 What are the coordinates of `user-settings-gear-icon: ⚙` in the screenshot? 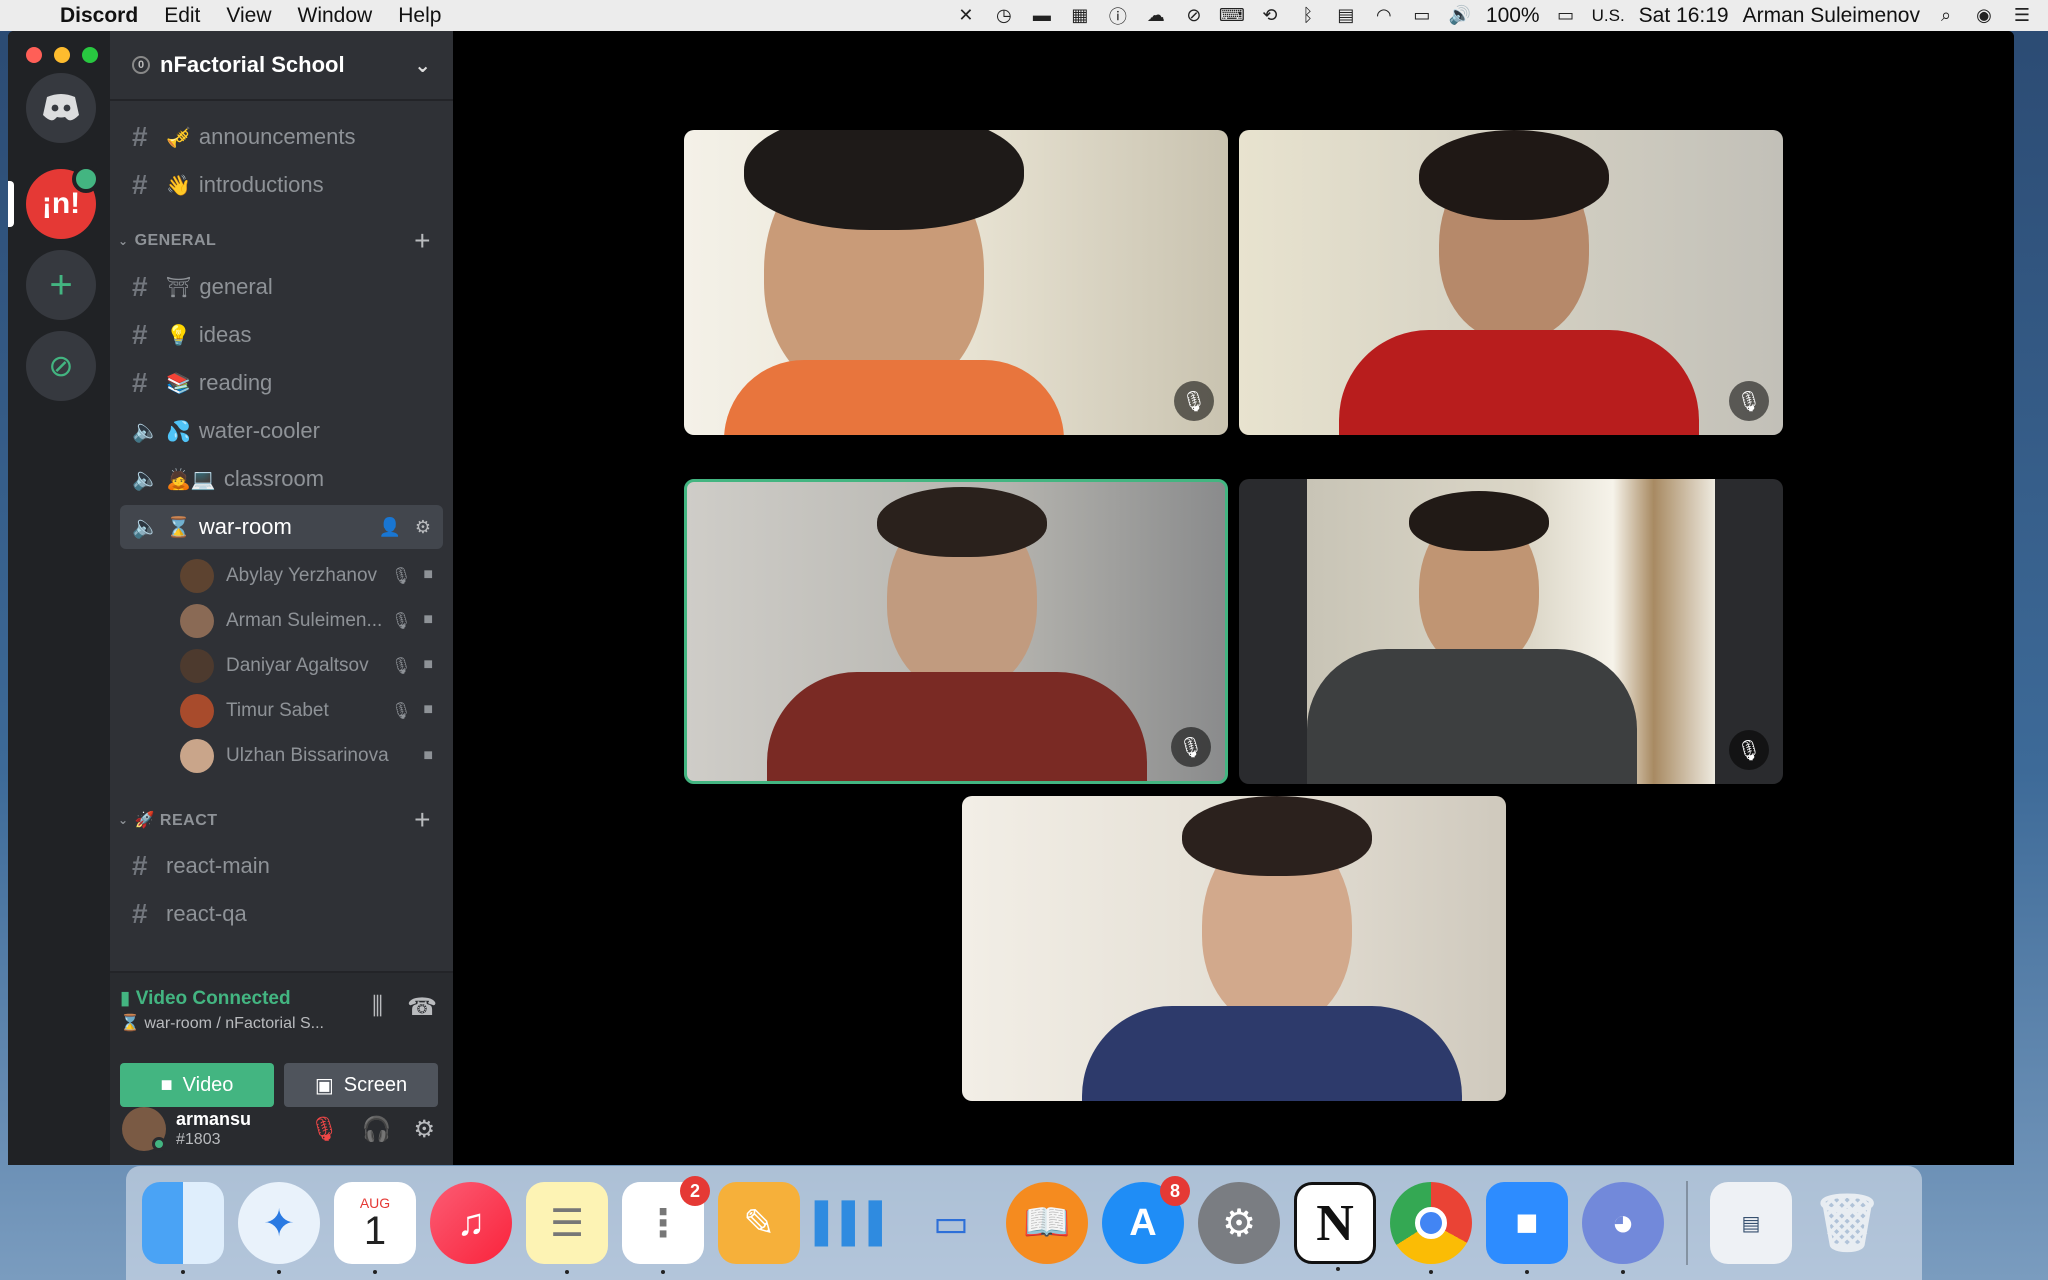 It's located at (424, 1129).